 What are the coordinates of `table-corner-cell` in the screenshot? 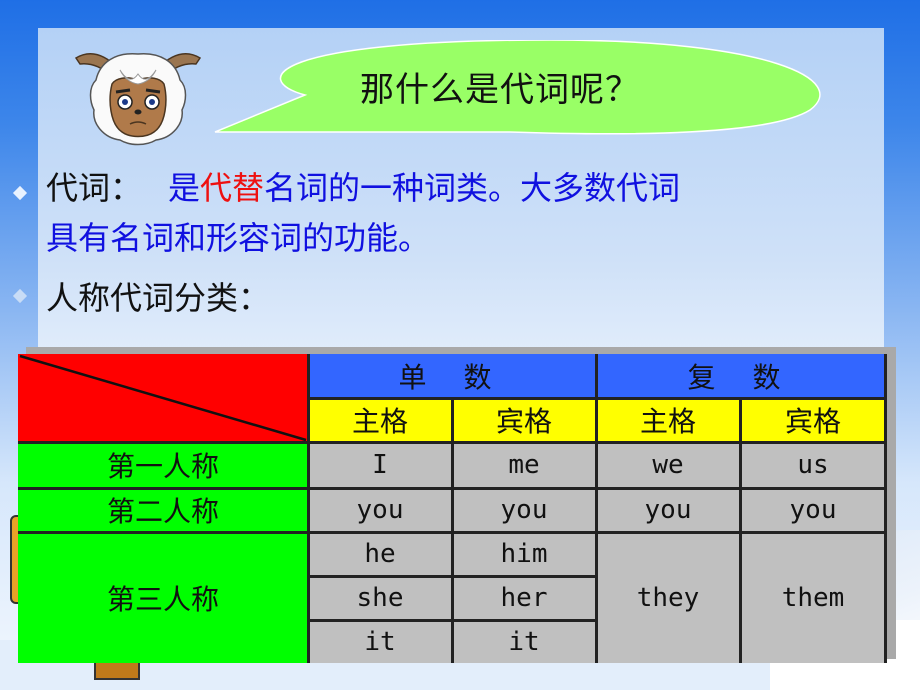 It's located at (163, 398).